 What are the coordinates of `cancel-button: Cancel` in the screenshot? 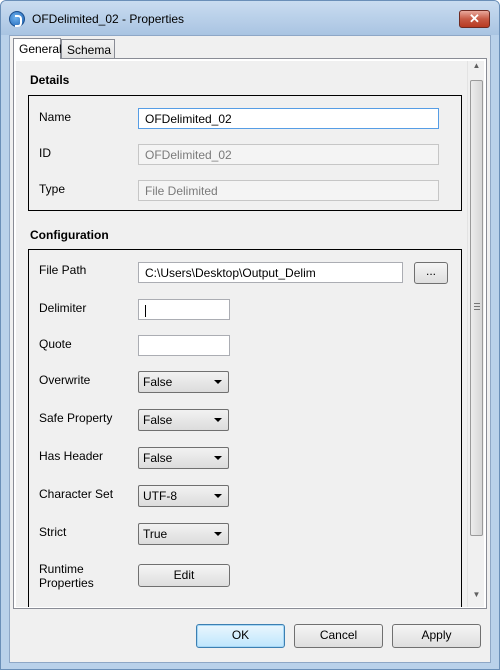 It's located at (338, 636).